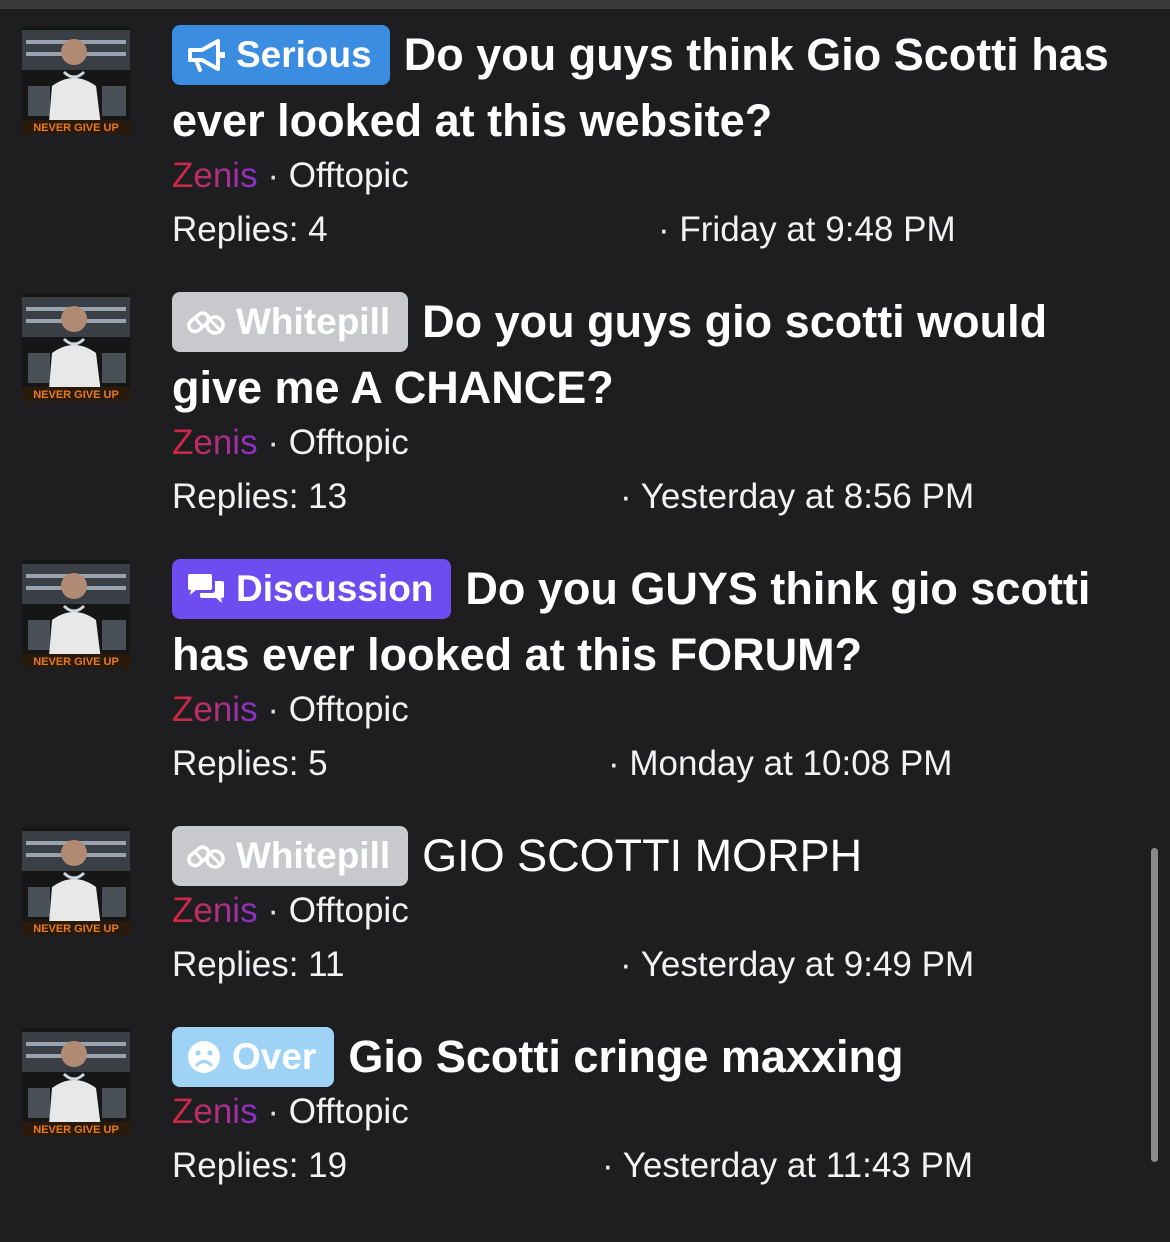  What do you see at coordinates (206, 589) in the screenshot?
I see `chat-bubbles-icon` at bounding box center [206, 589].